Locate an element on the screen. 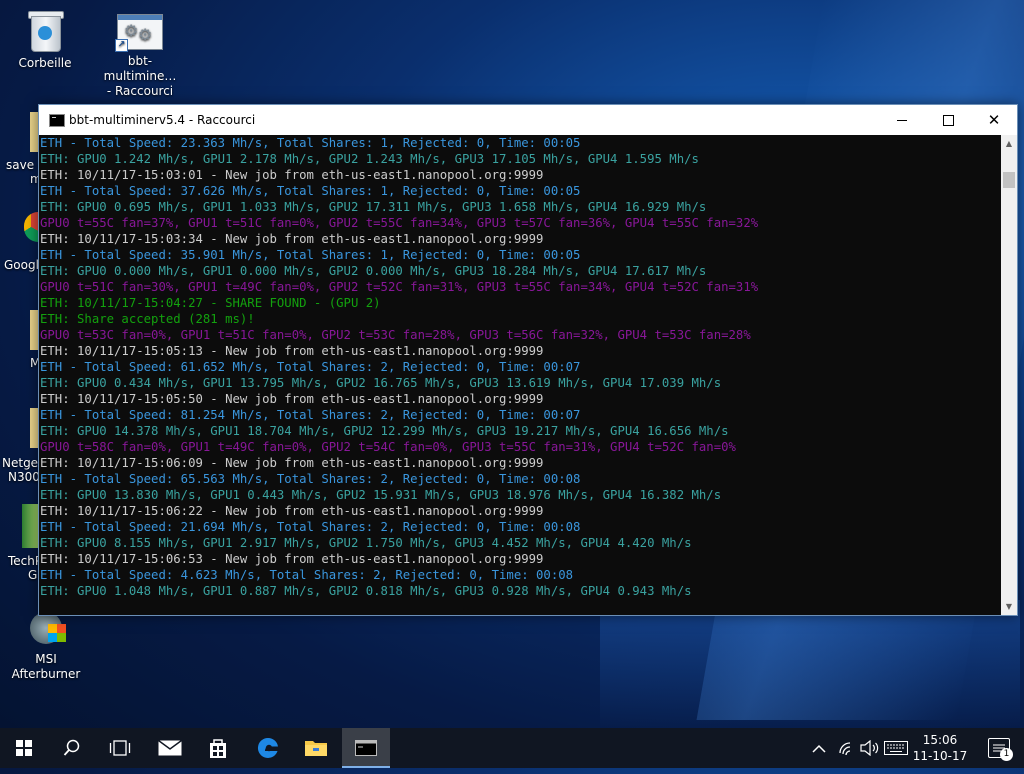 This screenshot has height=774, width=1024. console-line: ETH: Share accepted (281 ms)! is located at coordinates (147, 319).